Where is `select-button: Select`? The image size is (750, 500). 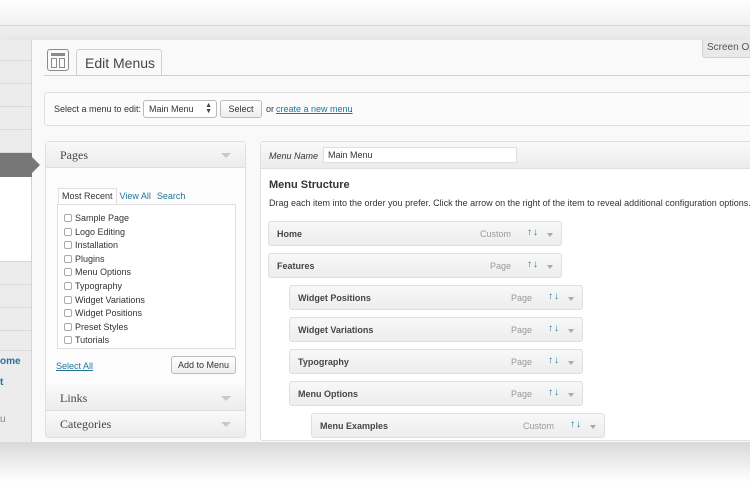 select-button: Select is located at coordinates (241, 109).